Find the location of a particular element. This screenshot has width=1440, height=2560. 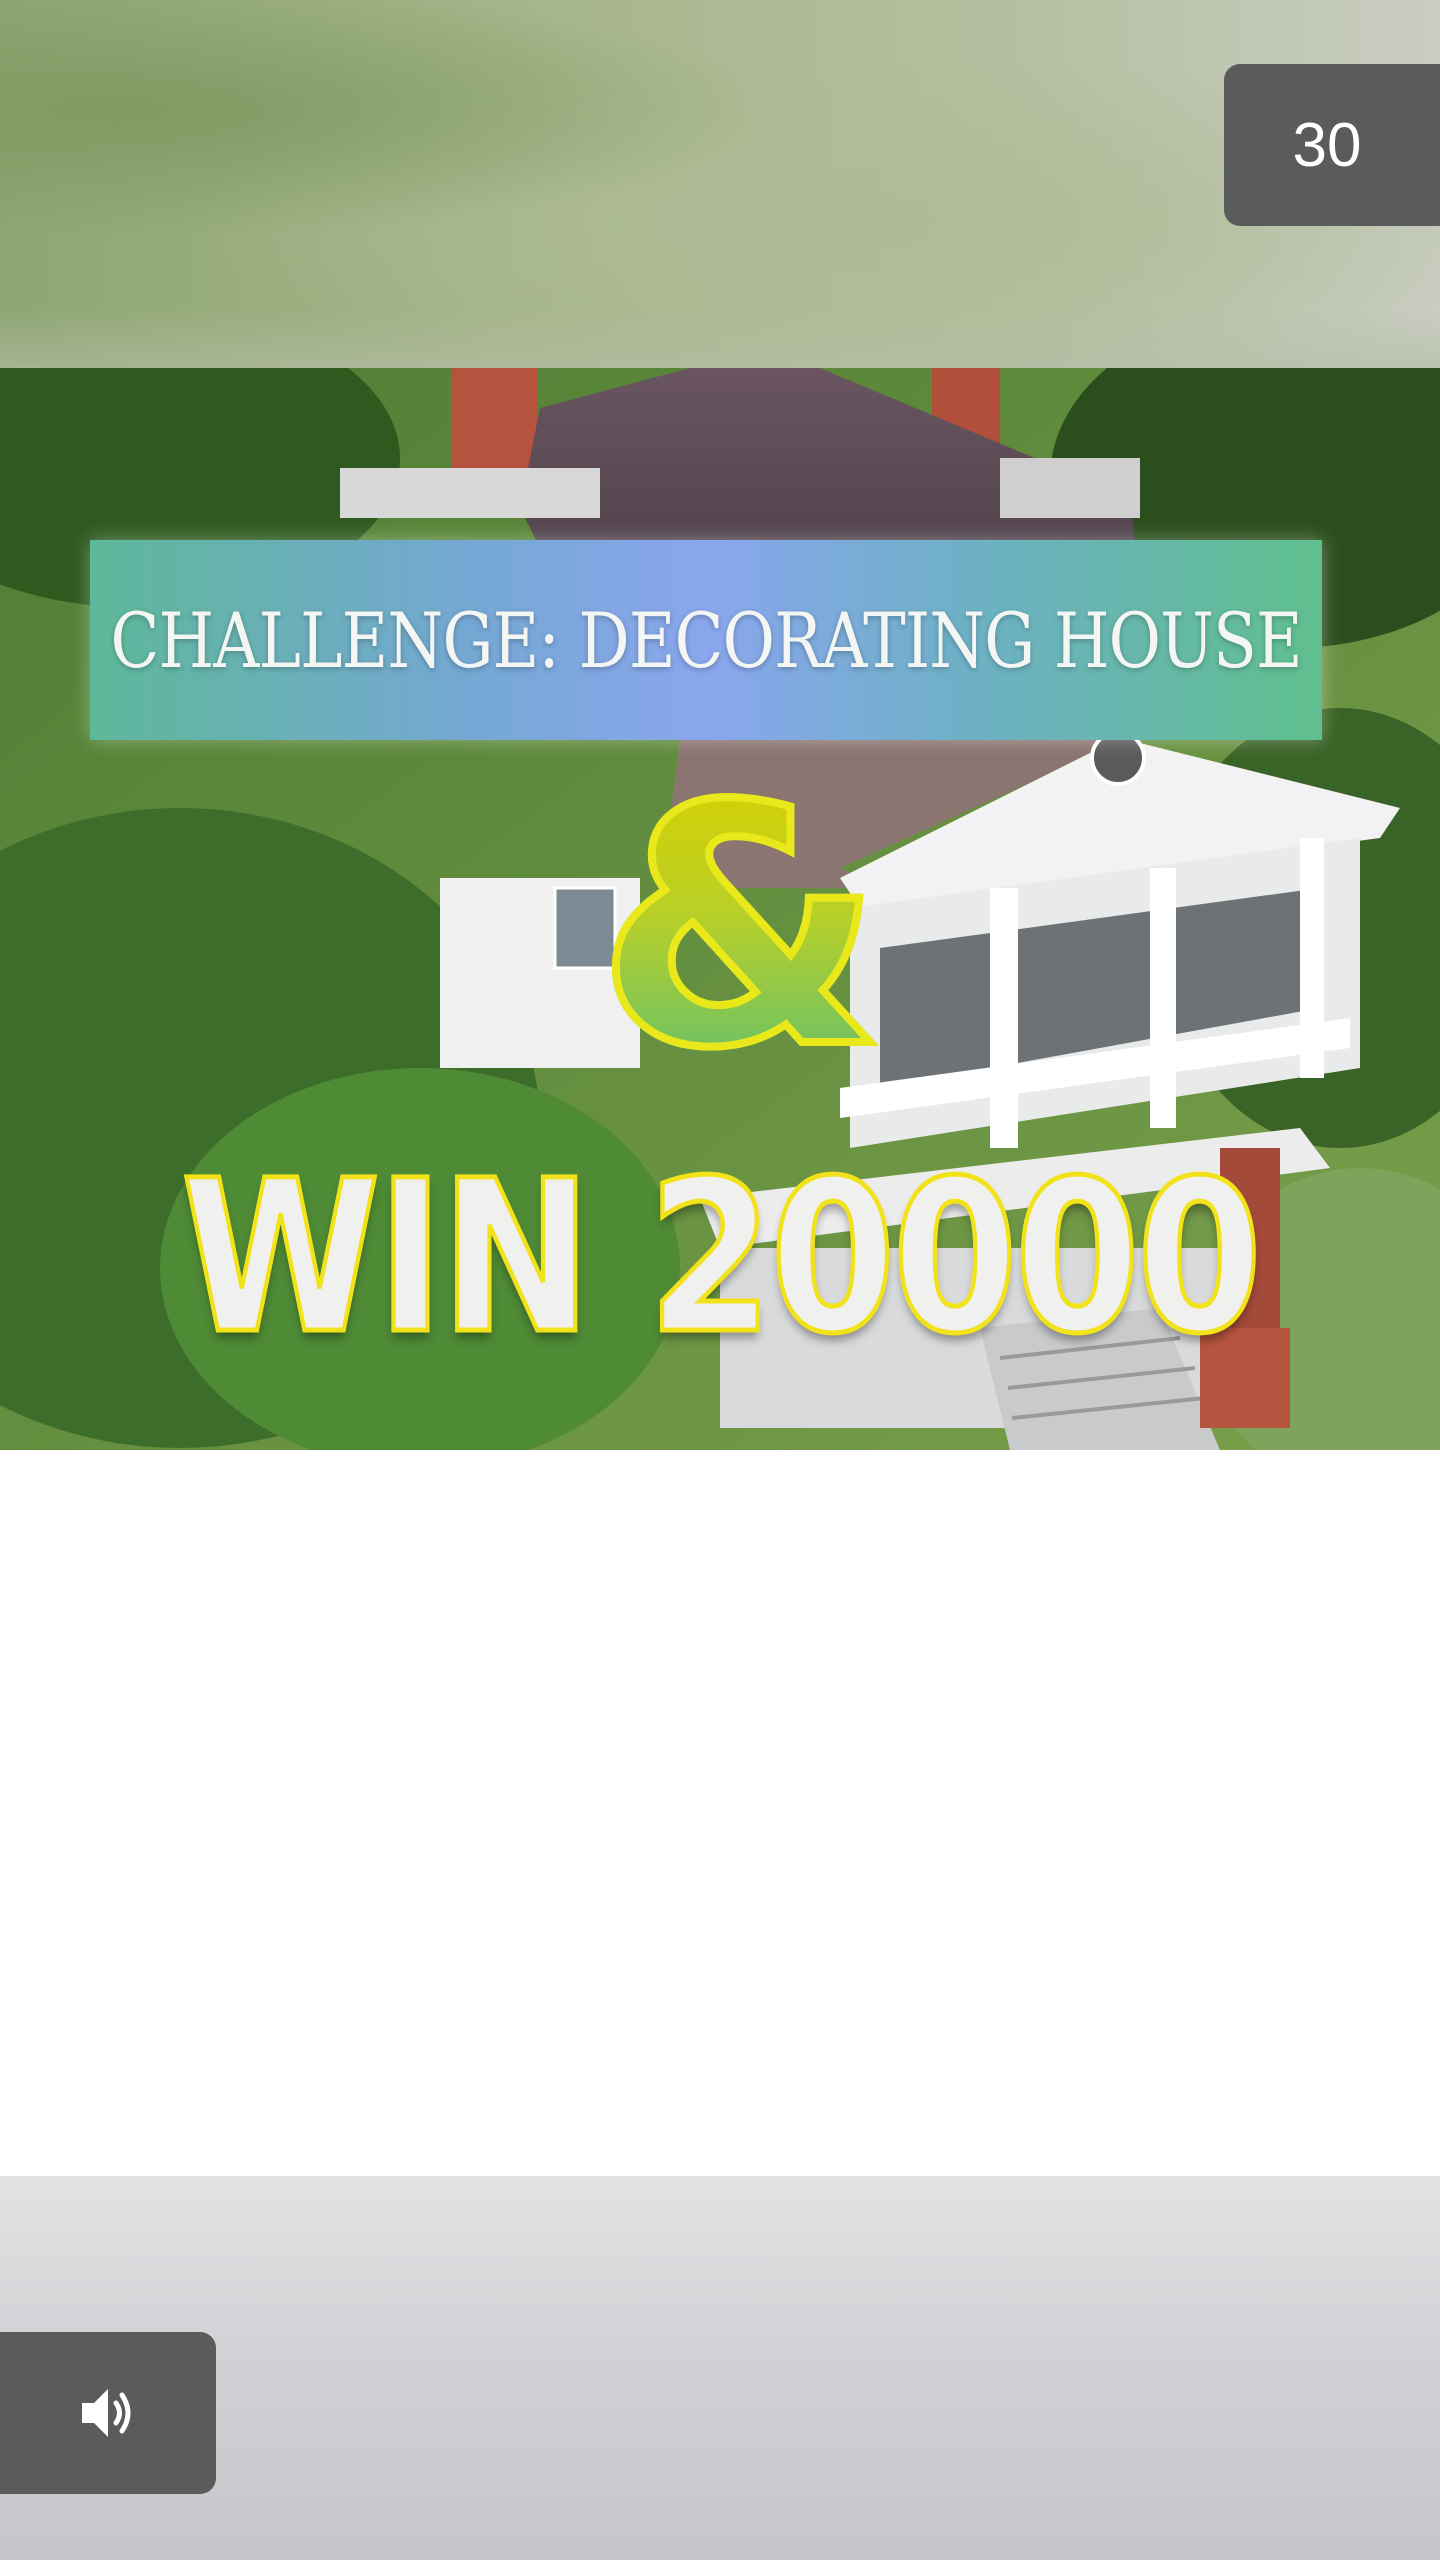

challenge-banner-text: CHALLENGE: DECORATING HOUSE is located at coordinates (706, 640).